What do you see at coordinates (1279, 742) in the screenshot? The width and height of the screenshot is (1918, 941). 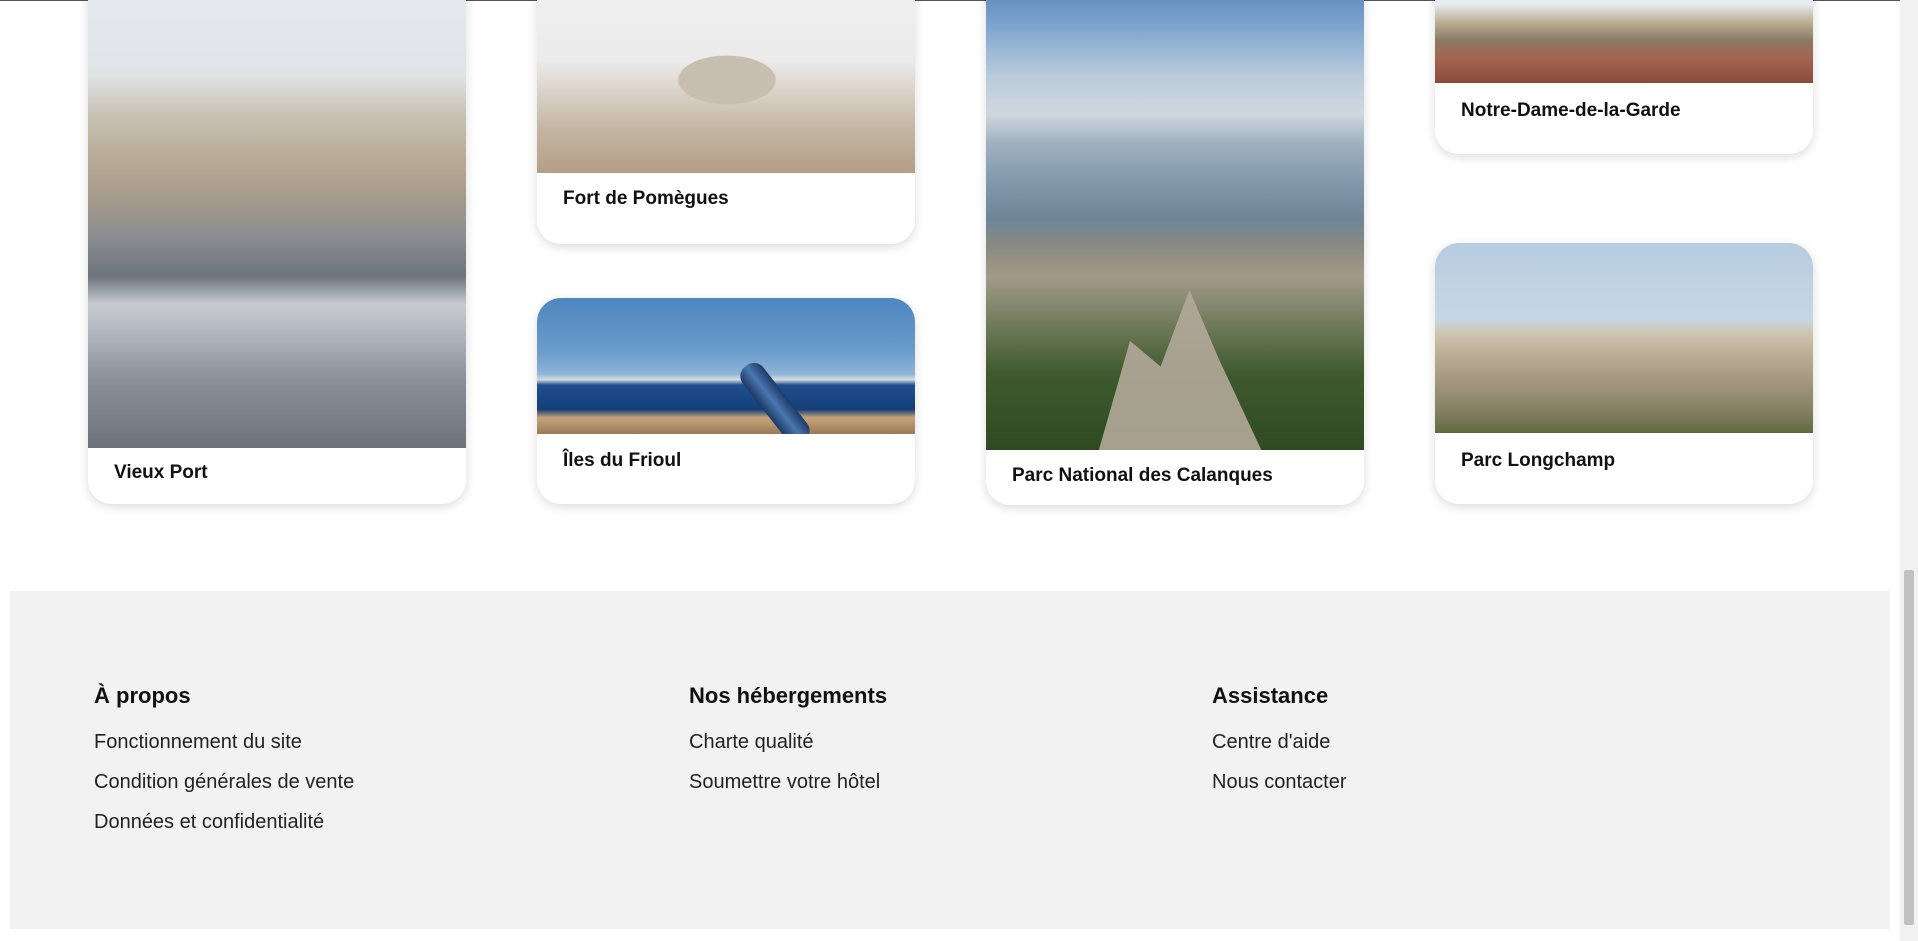 I see `footer-link-help-center: Centre d'aide` at bounding box center [1279, 742].